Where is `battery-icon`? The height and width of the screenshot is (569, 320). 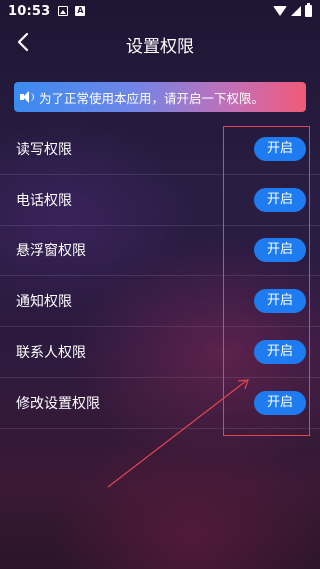 battery-icon is located at coordinates (308, 10).